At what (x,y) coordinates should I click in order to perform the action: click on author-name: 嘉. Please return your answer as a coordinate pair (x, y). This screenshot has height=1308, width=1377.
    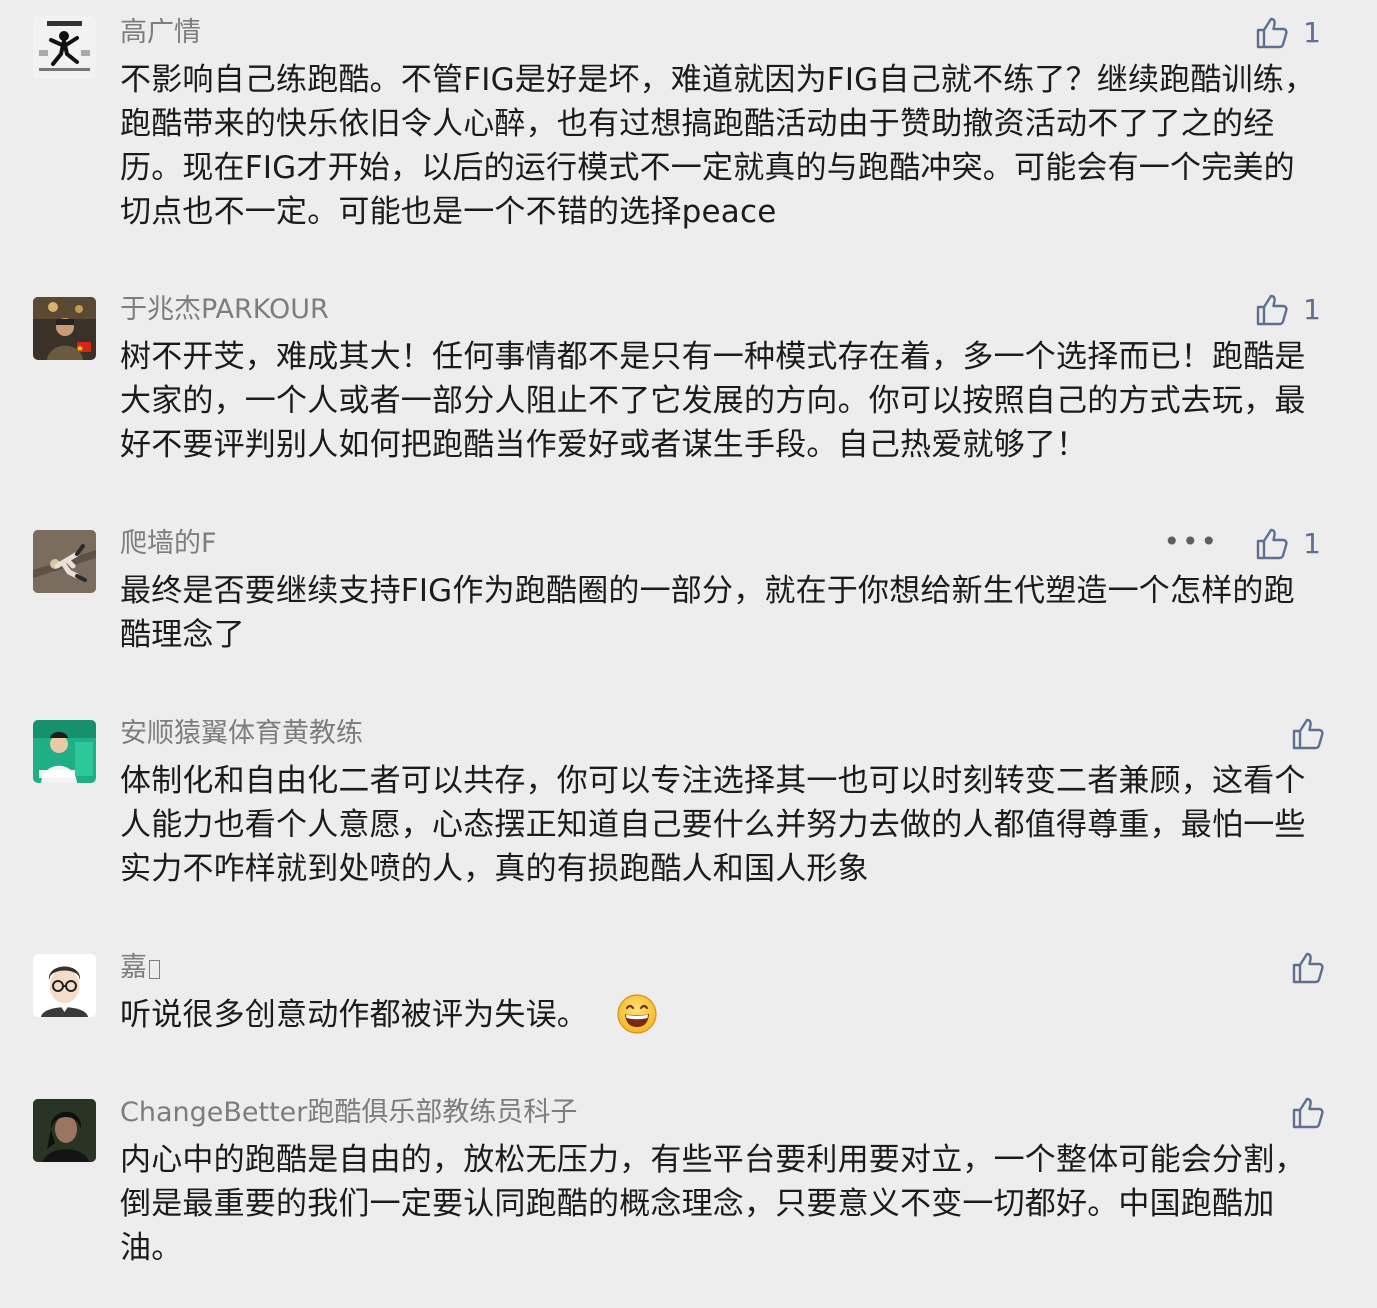
    Looking at the image, I should click on (133, 967).